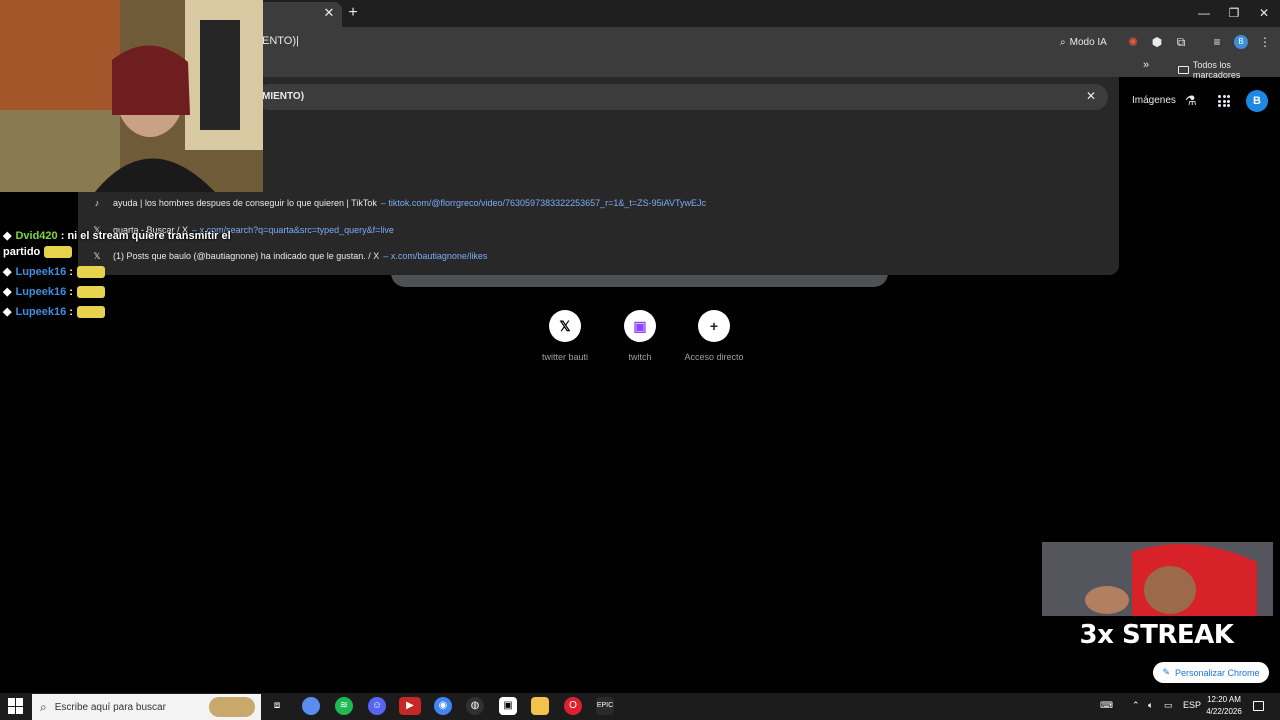 This screenshot has height=720, width=1280. Describe the element at coordinates (97, 255) in the screenshot. I see `x-icon: 𝕏` at that location.